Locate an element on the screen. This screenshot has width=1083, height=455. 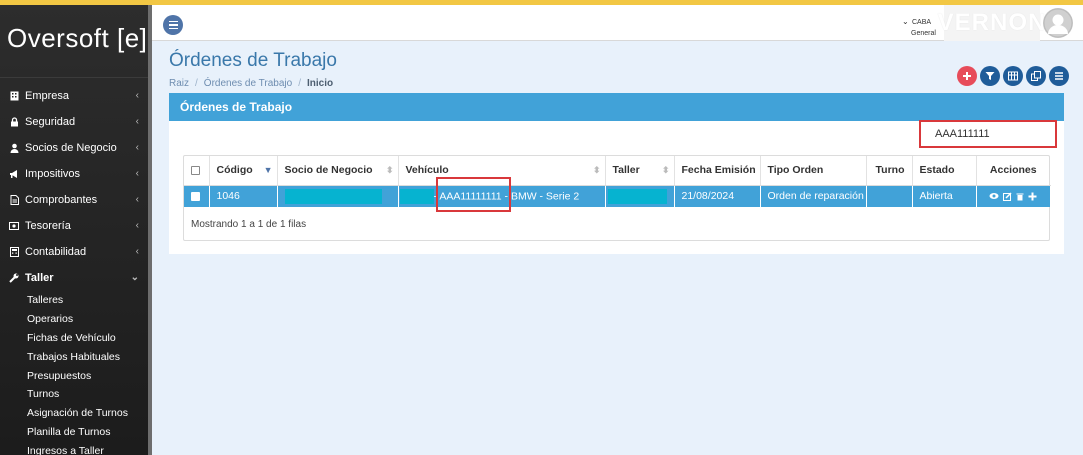
app-logo: Oversoft [e] is located at coordinates (77, 38).